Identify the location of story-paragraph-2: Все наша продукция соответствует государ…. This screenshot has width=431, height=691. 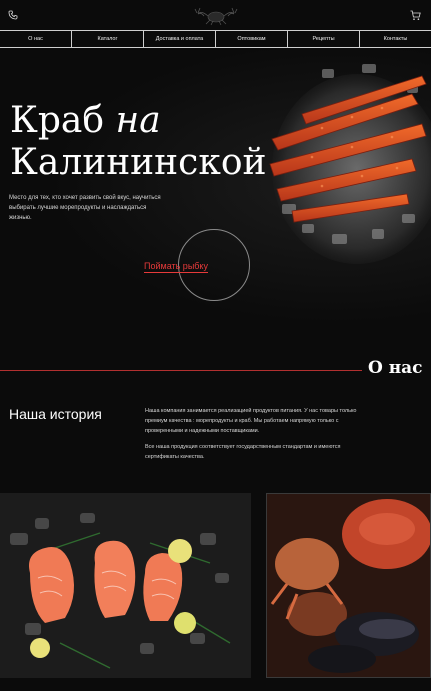
(243, 452).